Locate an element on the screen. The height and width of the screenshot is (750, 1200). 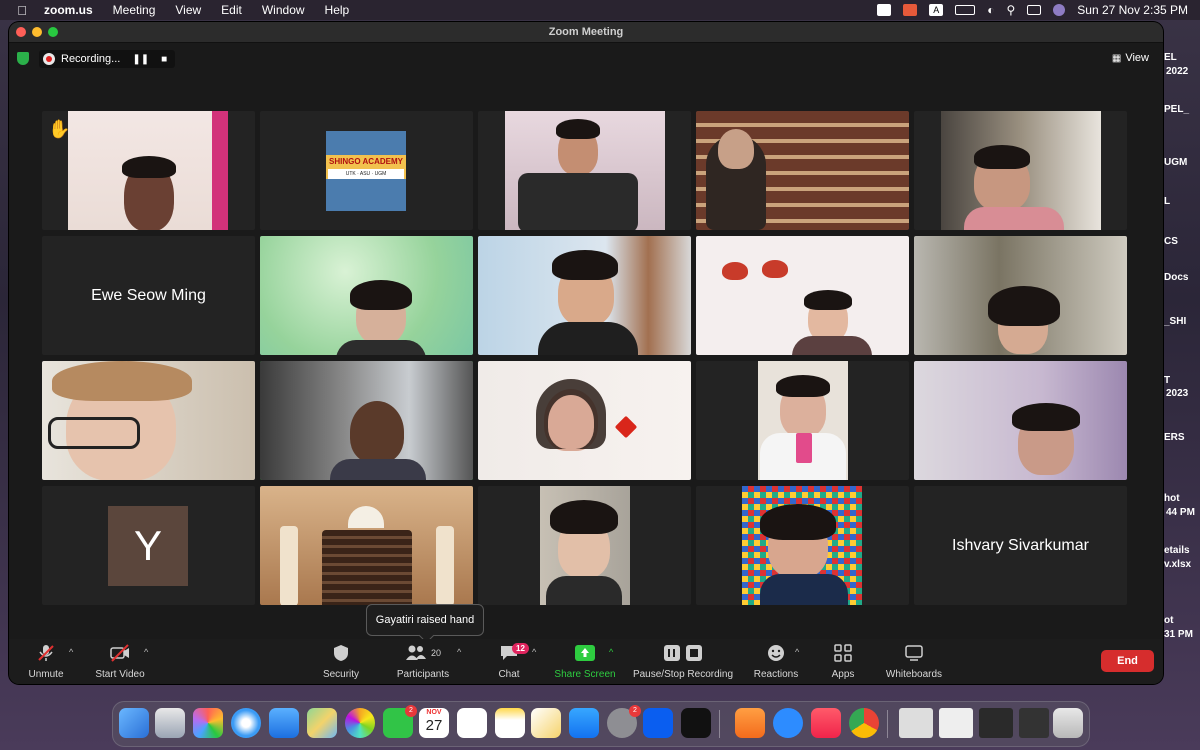
menu-view: View is located at coordinates (188, 10).